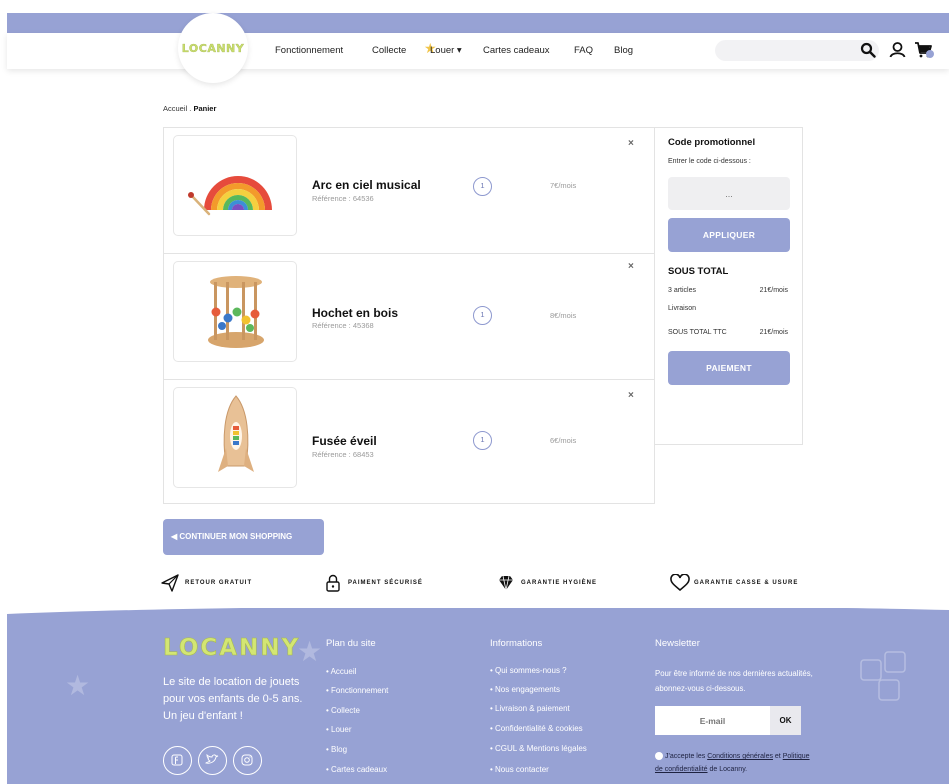 The image size is (949, 784). Describe the element at coordinates (366, 185) in the screenshot. I see `product-name: Arc en ciel musical` at that location.